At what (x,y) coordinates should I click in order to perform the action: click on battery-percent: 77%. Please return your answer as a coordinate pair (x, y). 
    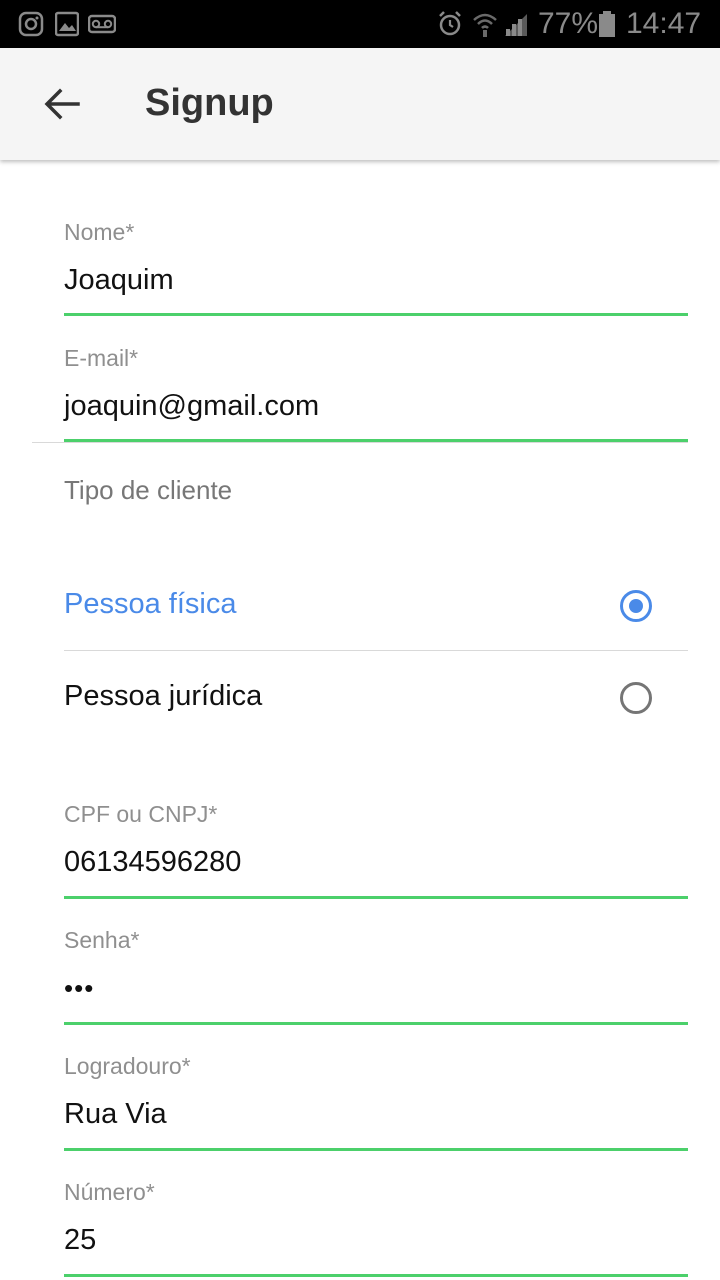
    Looking at the image, I should click on (568, 23).